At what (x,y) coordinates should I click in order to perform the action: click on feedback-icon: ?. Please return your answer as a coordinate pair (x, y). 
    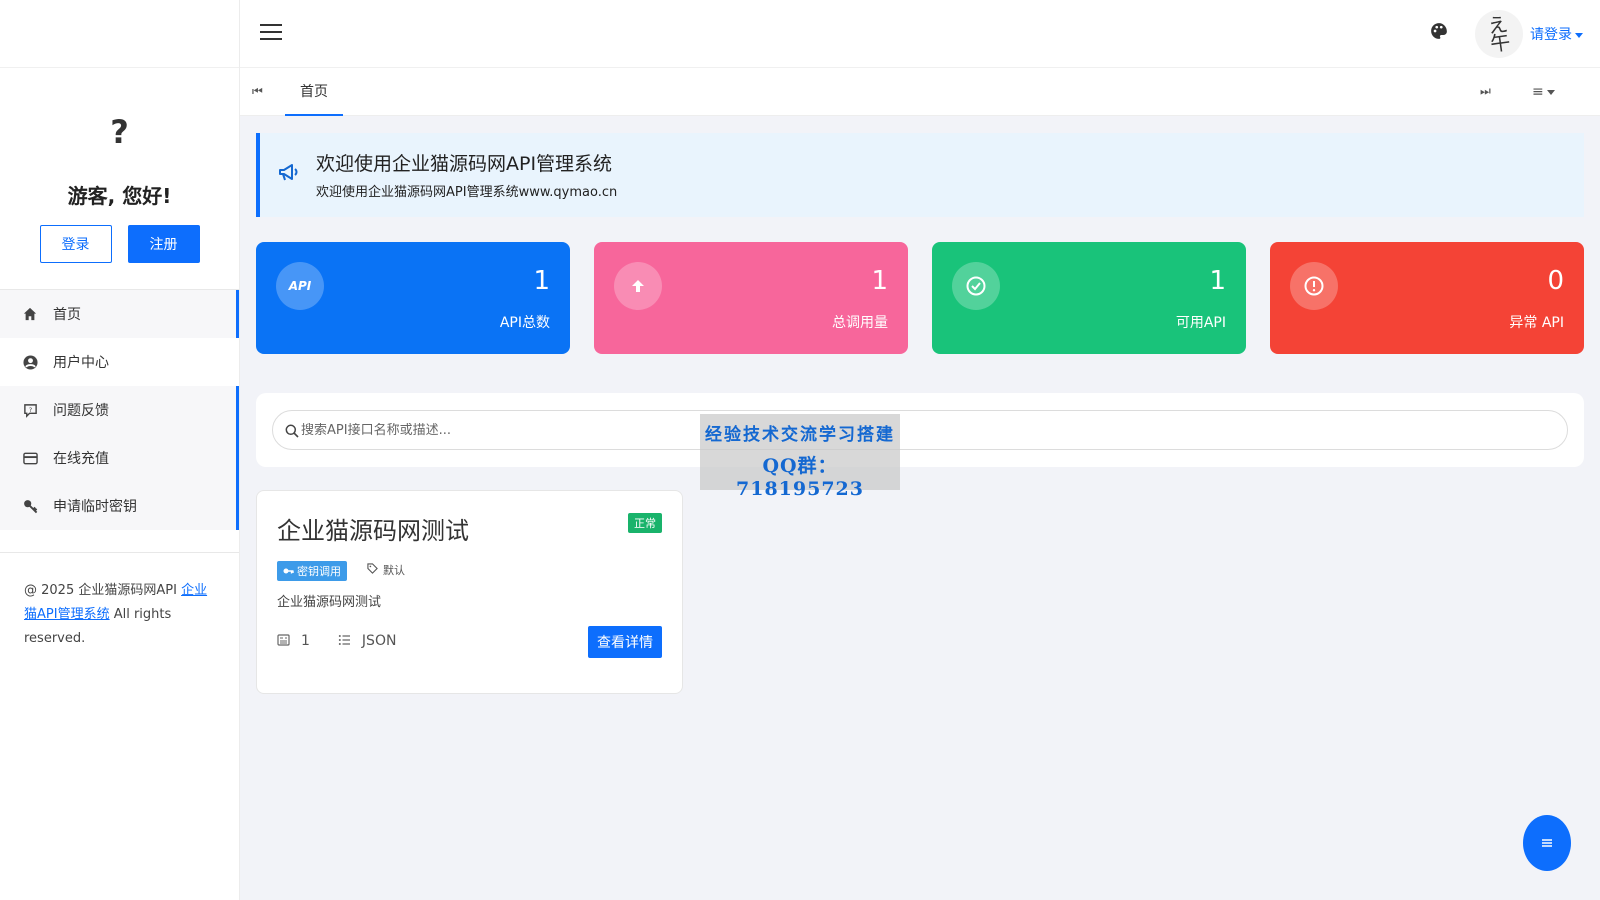
    Looking at the image, I should click on (30, 410).